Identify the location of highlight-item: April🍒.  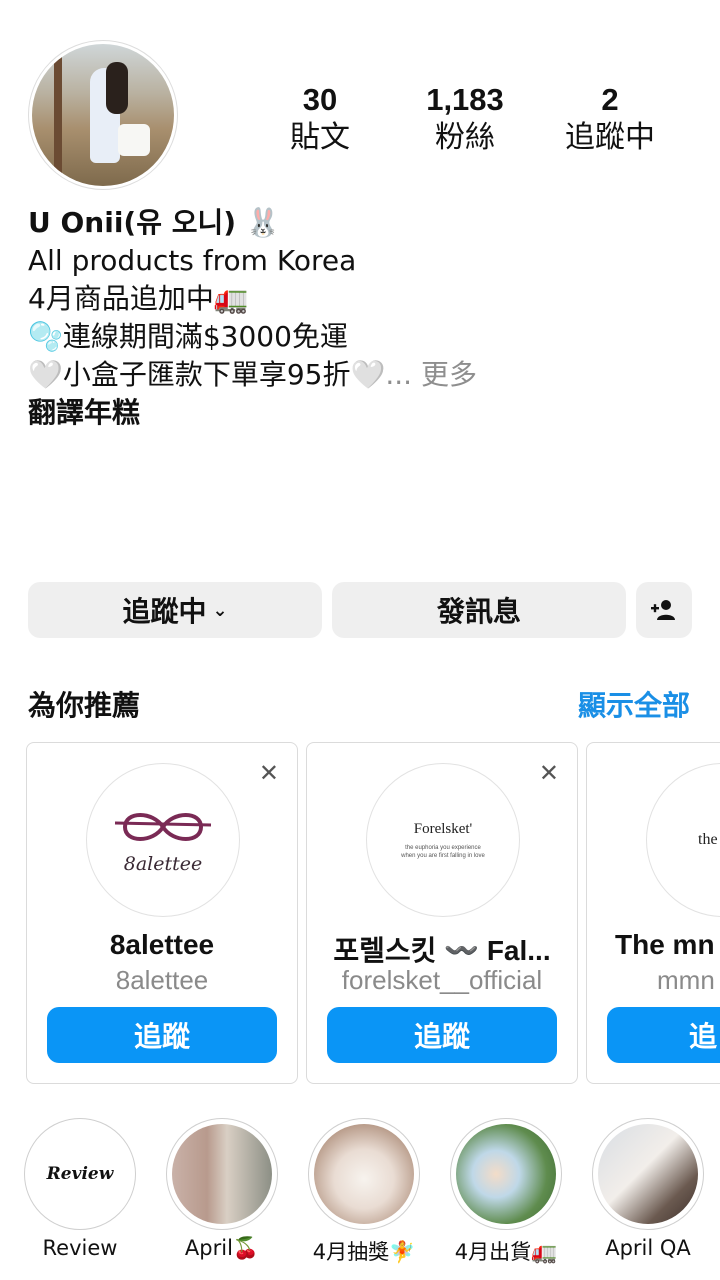
(222, 1189).